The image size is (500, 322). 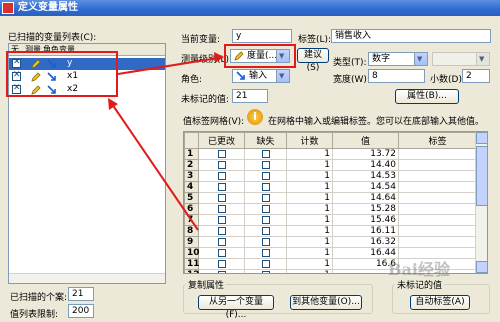 What do you see at coordinates (365, 242) in the screenshot?
I see `value-cell: 16.32` at bounding box center [365, 242].